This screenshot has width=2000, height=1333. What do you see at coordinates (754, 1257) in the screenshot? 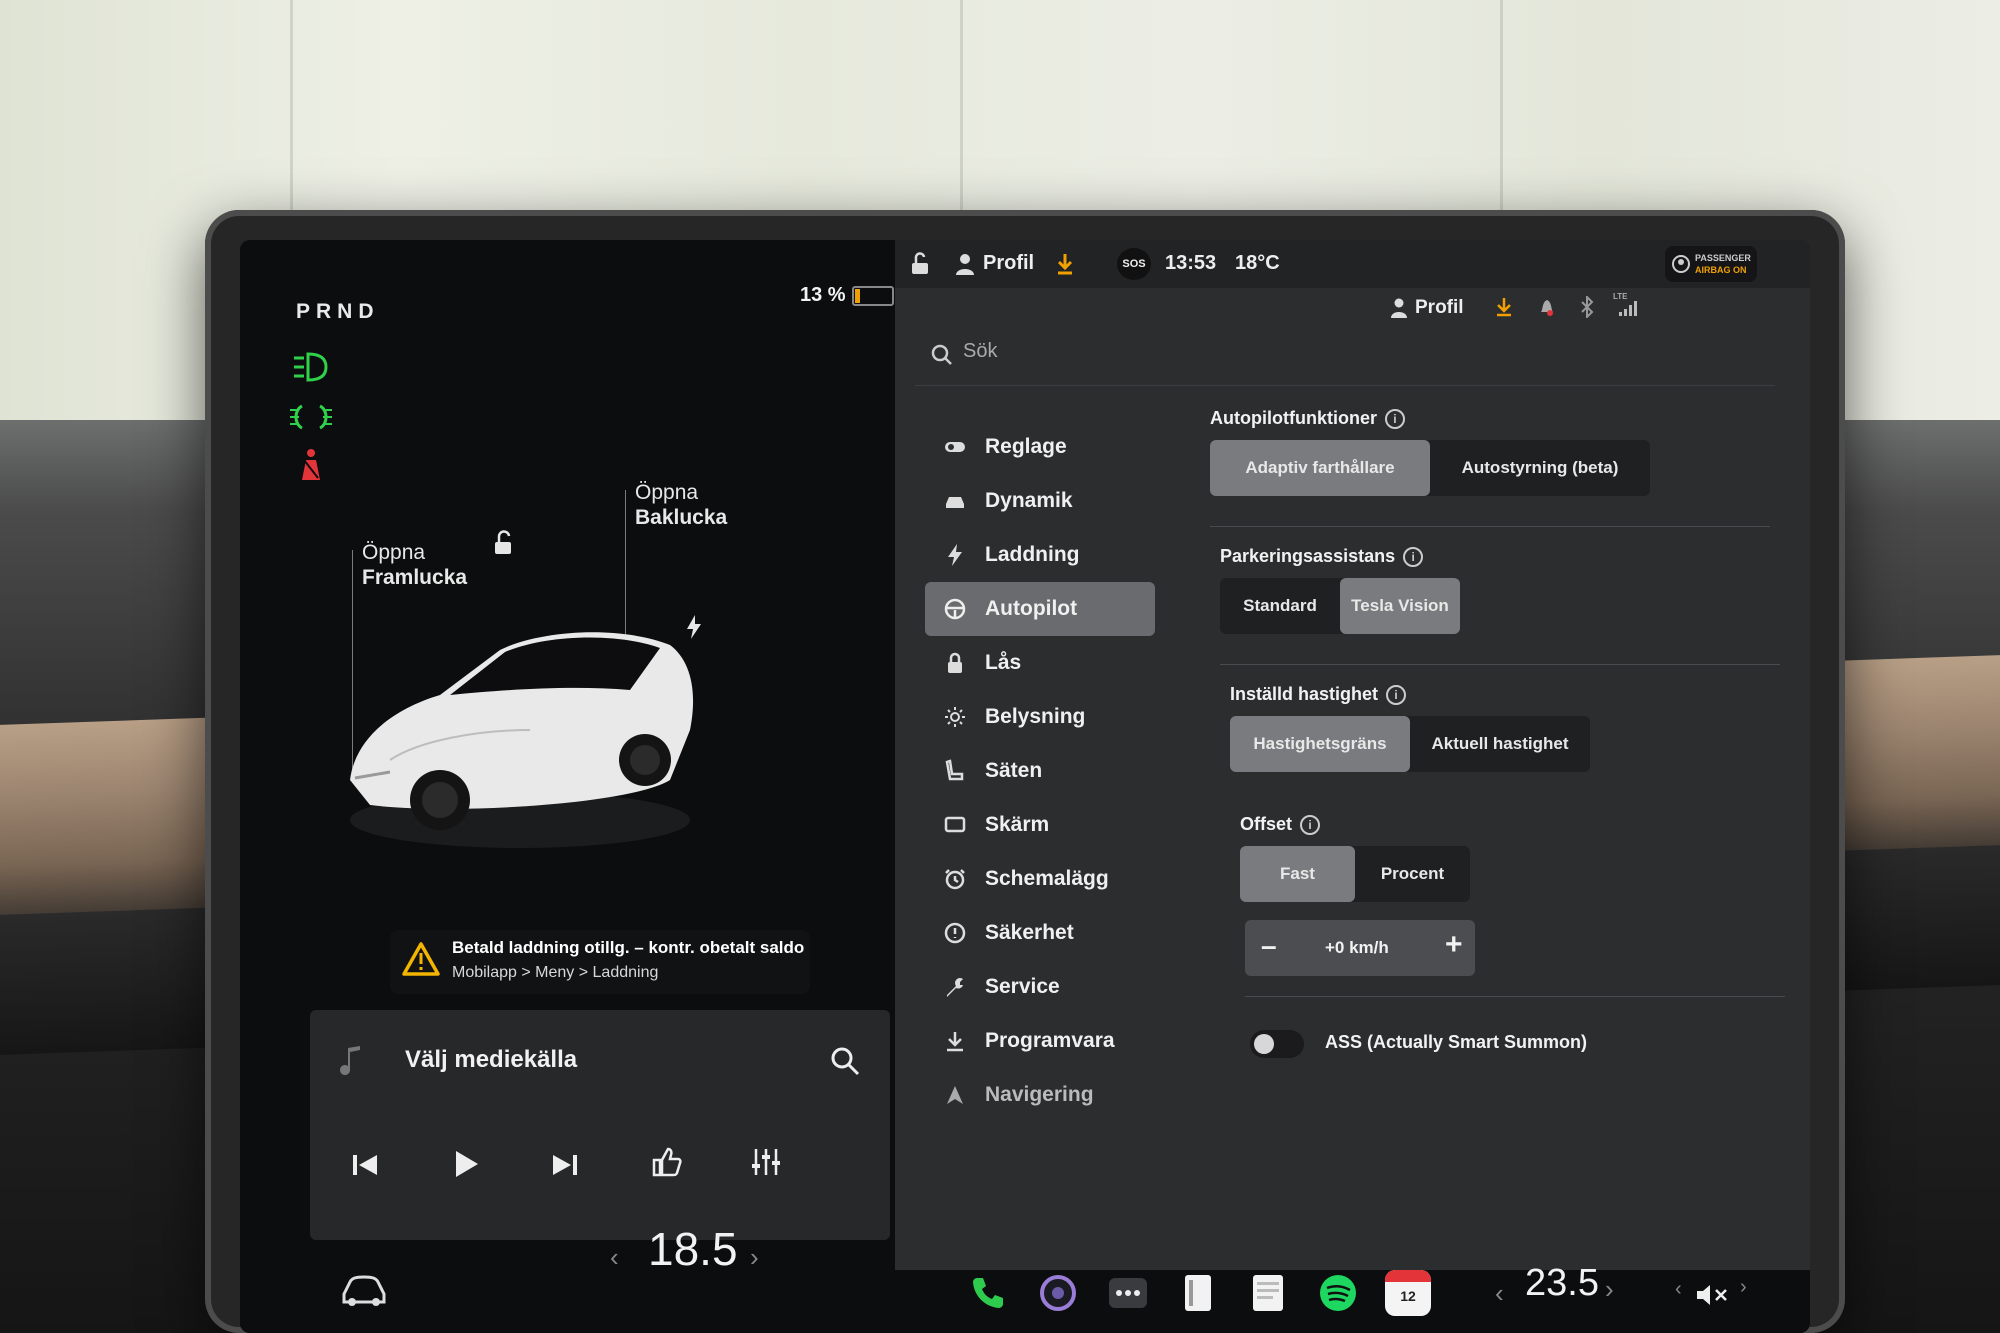
I see `driver-temp-increase-icon: ›` at bounding box center [754, 1257].